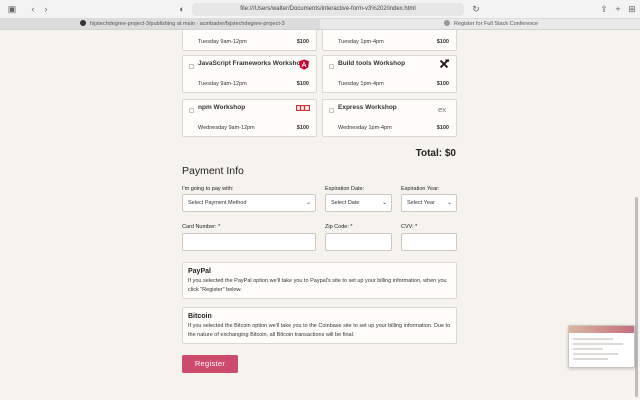 The width and height of the screenshot is (640, 400). Describe the element at coordinates (372, 63) in the screenshot. I see `activity-name: Build tools Workshop` at that location.